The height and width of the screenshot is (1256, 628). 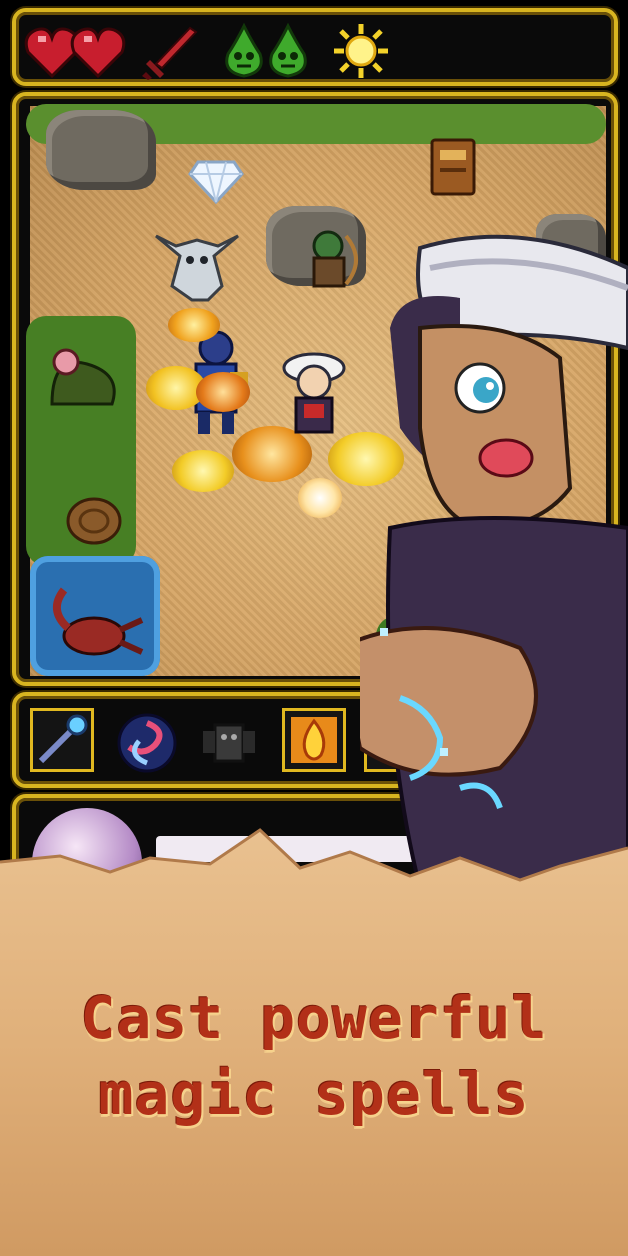 I want to click on log-stump, so click(x=94, y=521).